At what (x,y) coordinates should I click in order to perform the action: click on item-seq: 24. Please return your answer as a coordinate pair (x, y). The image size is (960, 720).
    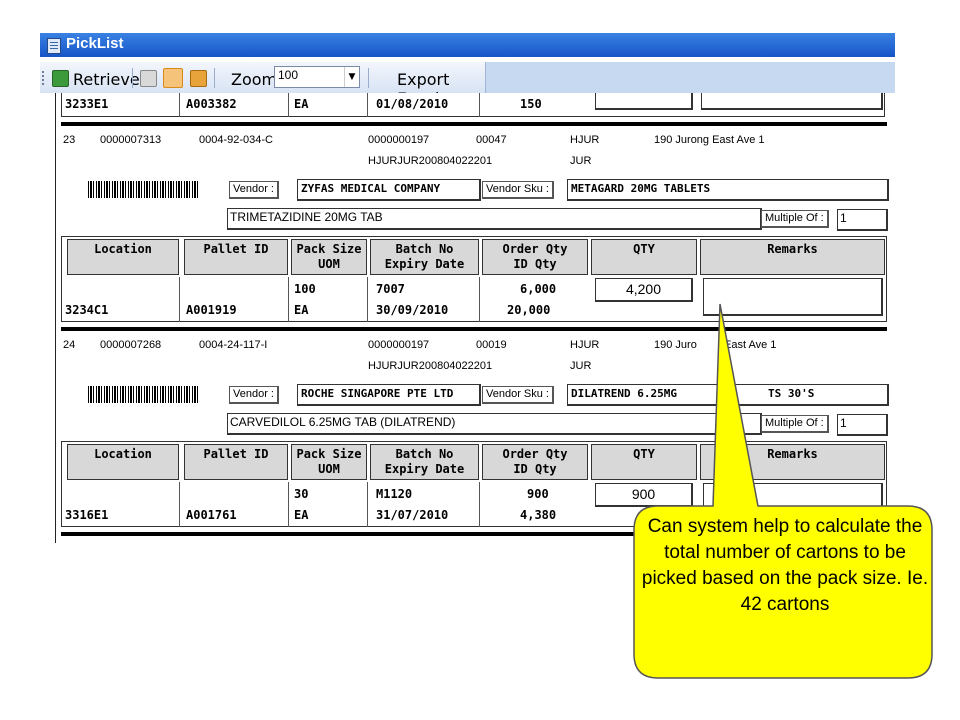
    Looking at the image, I should click on (69, 345).